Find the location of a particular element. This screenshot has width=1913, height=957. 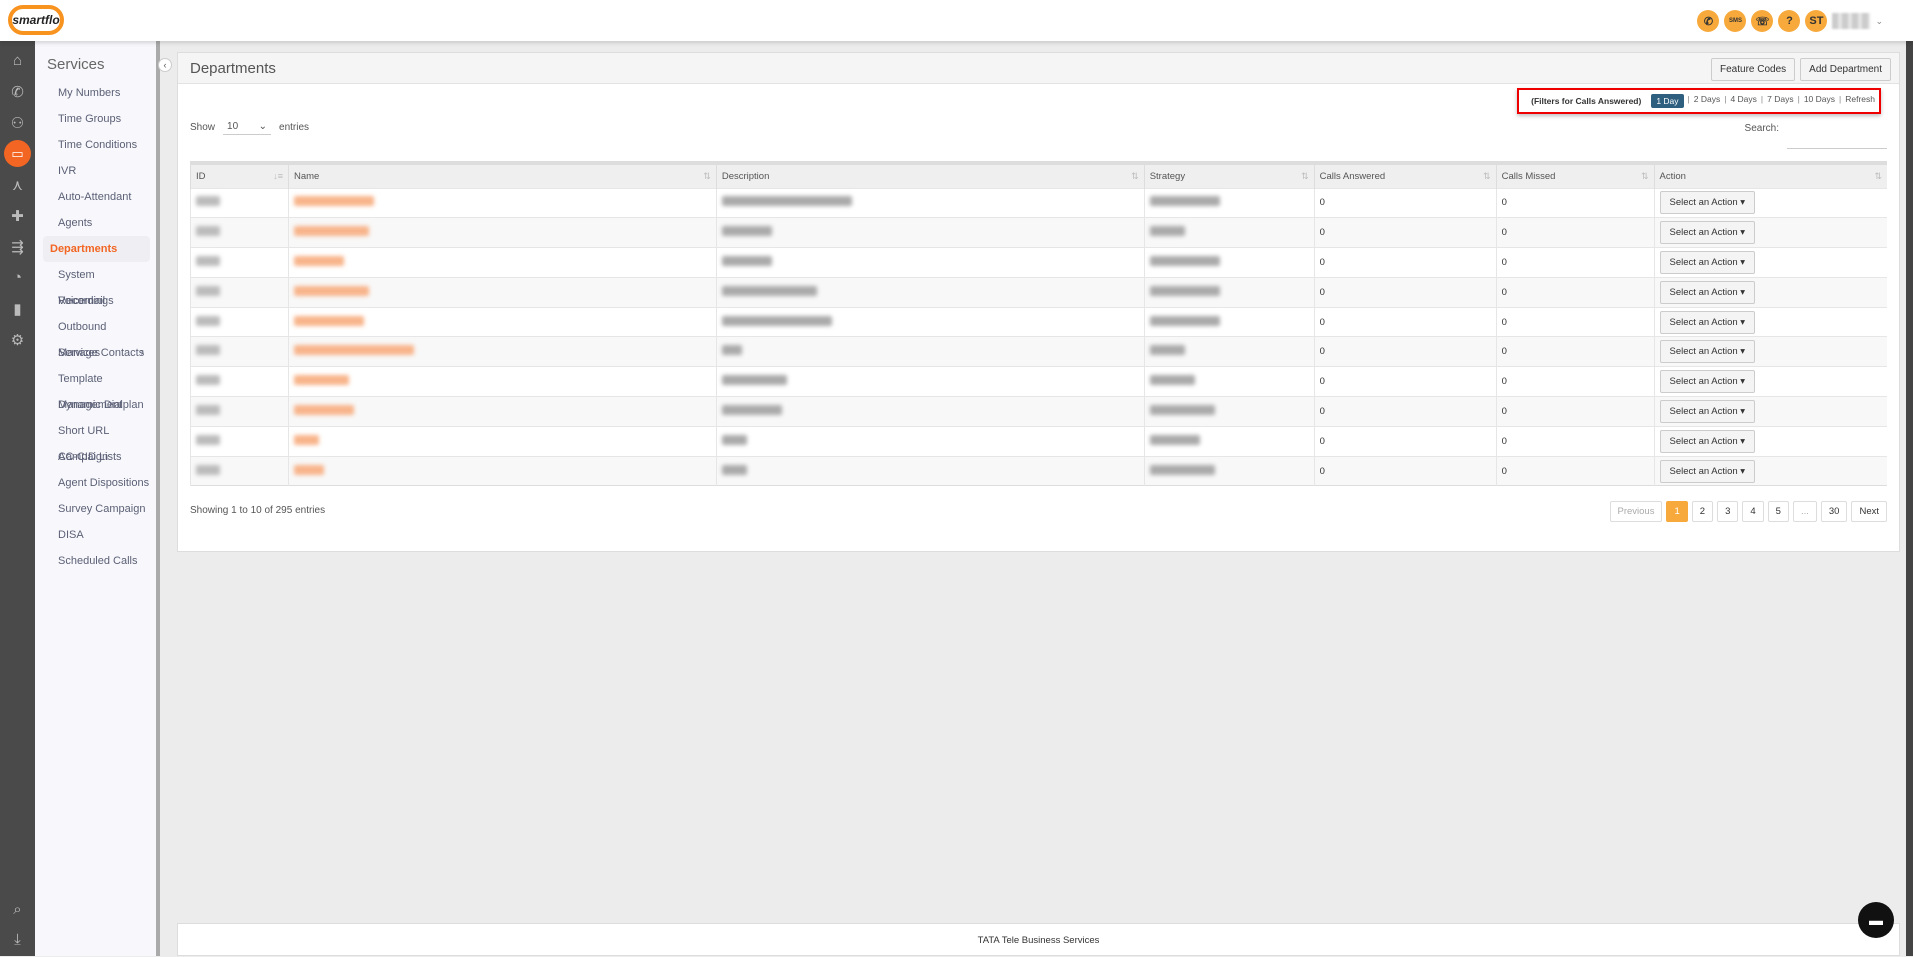

search: Search: is located at coordinates (1816, 136).